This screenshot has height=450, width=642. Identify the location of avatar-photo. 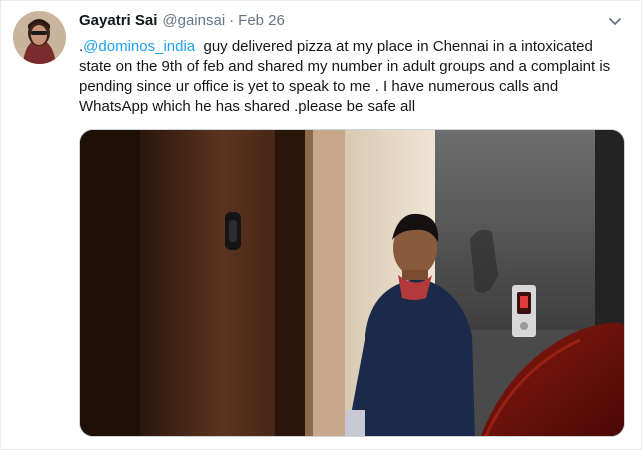
(39, 37).